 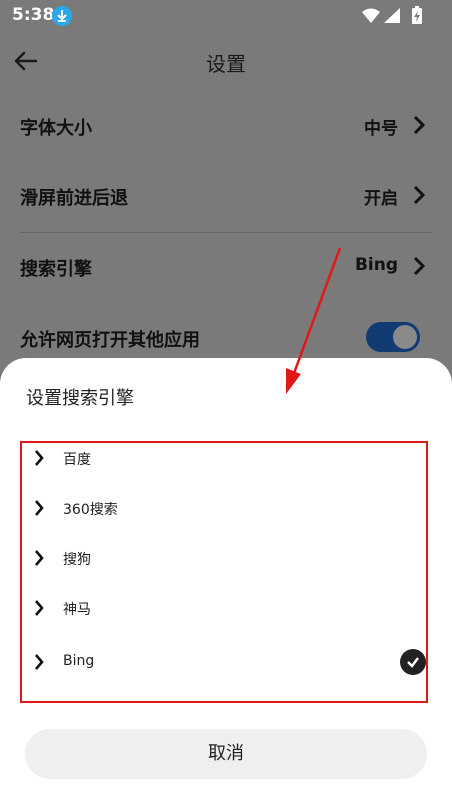 I want to click on engine-item-shenma: 神马, so click(x=224, y=609).